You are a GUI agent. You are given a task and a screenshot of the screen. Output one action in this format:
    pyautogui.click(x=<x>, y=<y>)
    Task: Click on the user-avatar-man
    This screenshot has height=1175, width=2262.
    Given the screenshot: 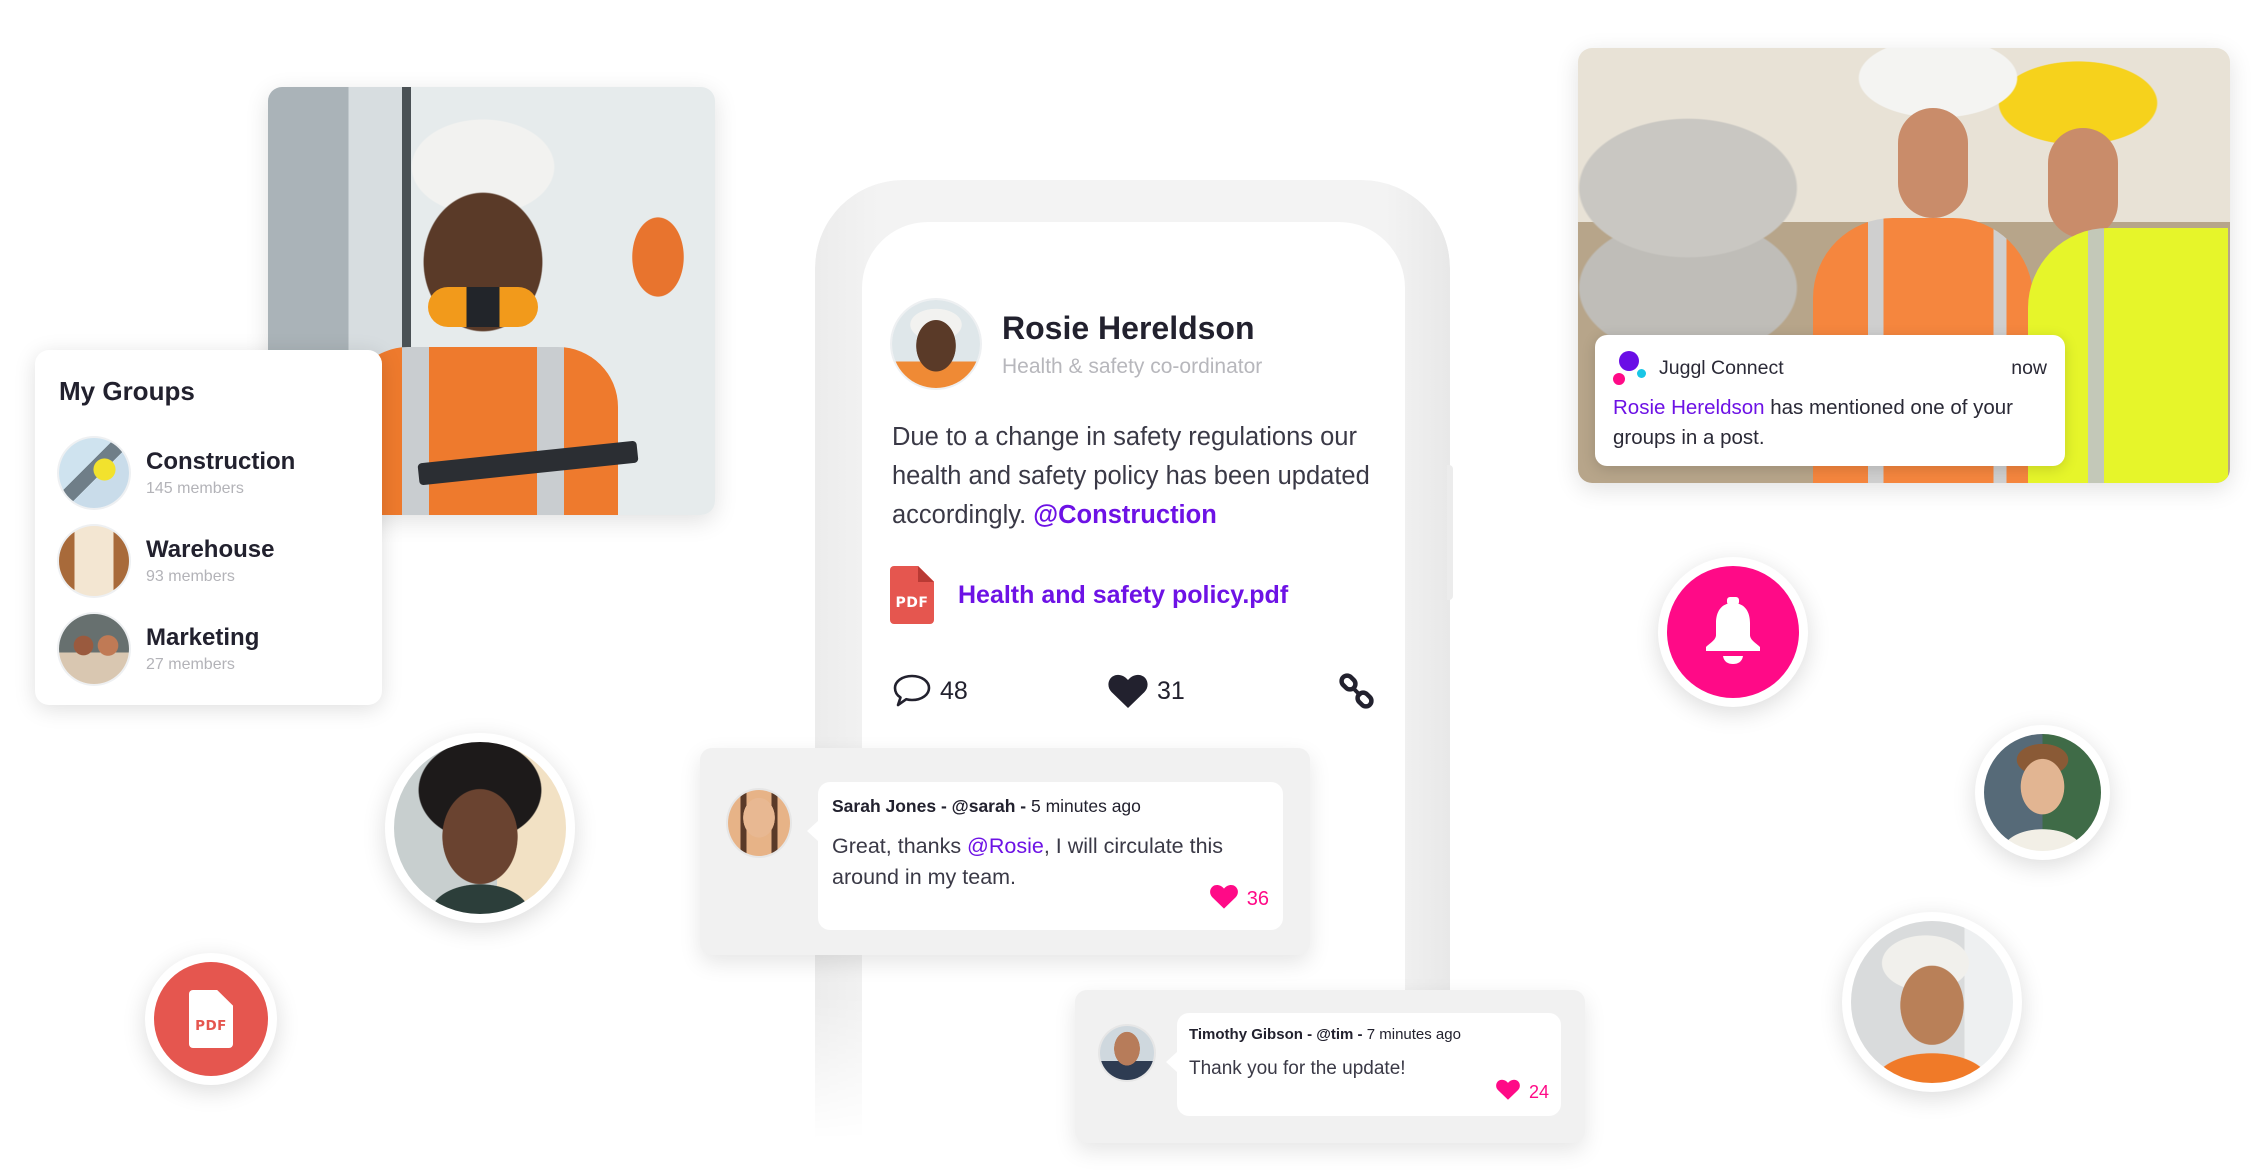 What is the action you would take?
    pyautogui.click(x=2042, y=792)
    